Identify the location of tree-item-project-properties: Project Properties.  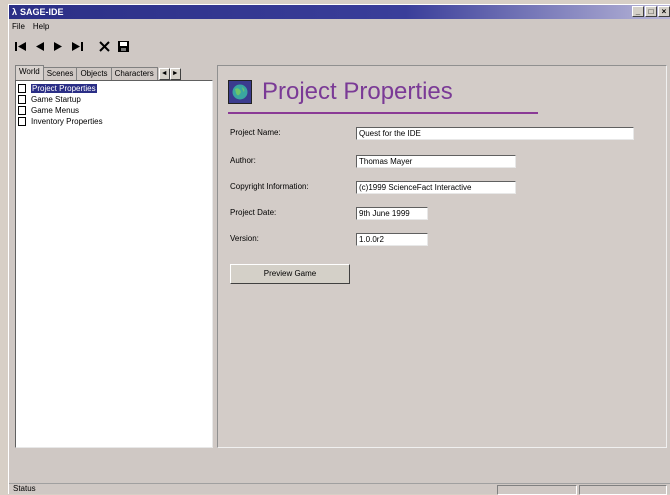
(114, 88).